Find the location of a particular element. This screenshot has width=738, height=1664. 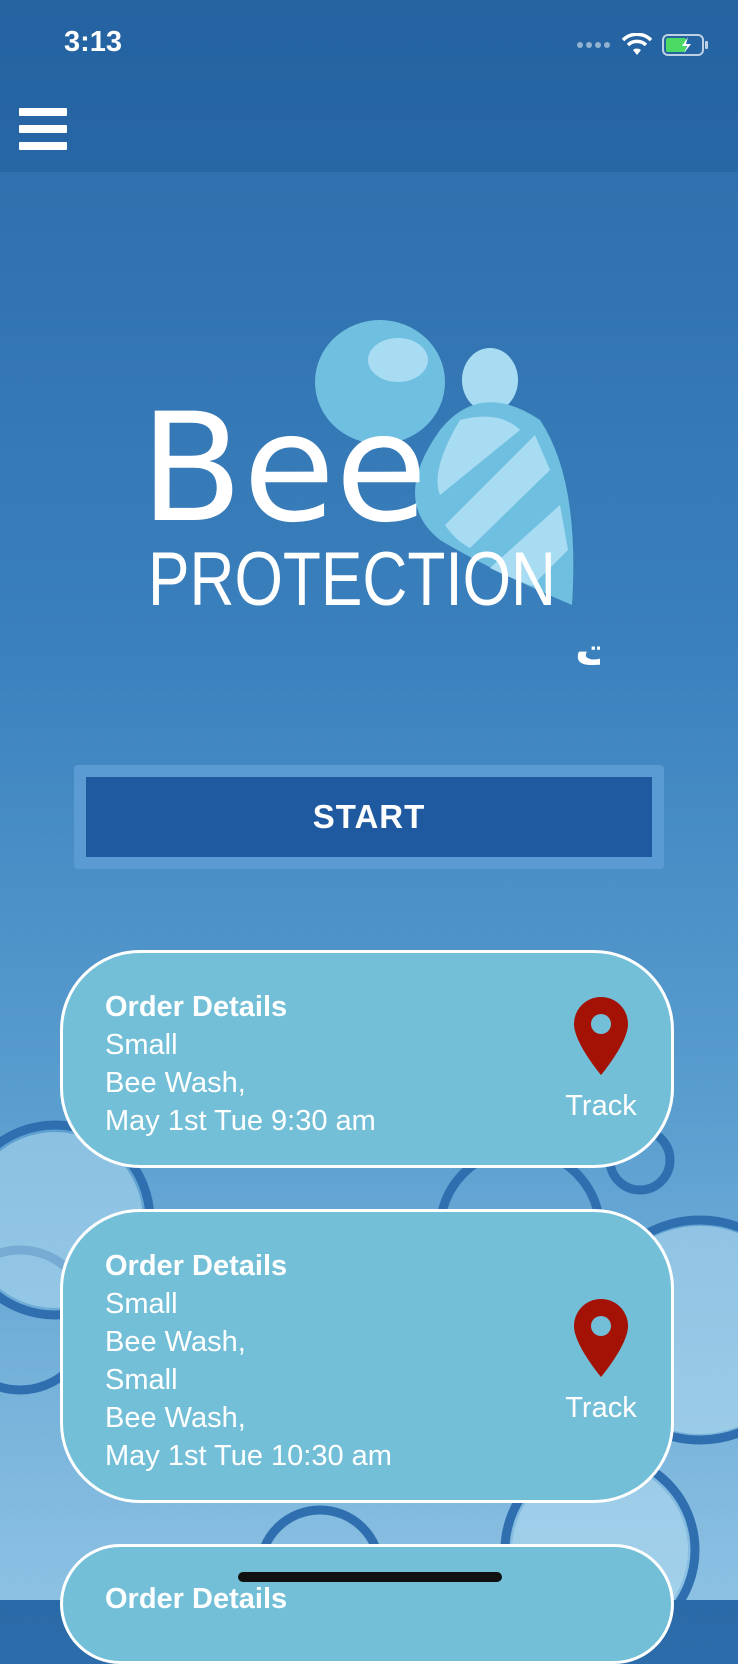

logo-tagline: لغسيل وتلميع السيارات is located at coordinates (587, 650).